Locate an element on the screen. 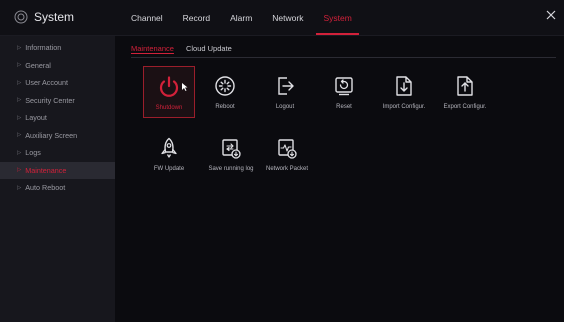  export-config-button: Export Configur. is located at coordinates (465, 92).